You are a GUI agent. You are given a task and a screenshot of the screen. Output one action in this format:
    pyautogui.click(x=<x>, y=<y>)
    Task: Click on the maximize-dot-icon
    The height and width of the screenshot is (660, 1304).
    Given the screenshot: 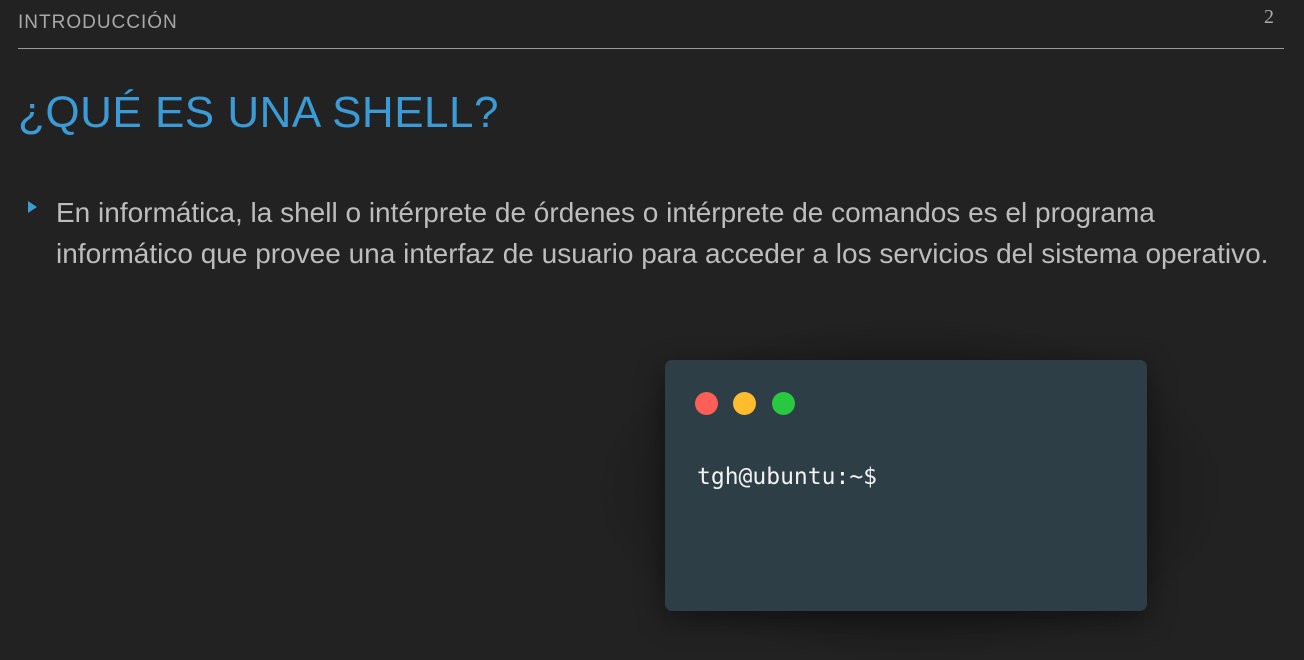 What is the action you would take?
    pyautogui.click(x=783, y=403)
    